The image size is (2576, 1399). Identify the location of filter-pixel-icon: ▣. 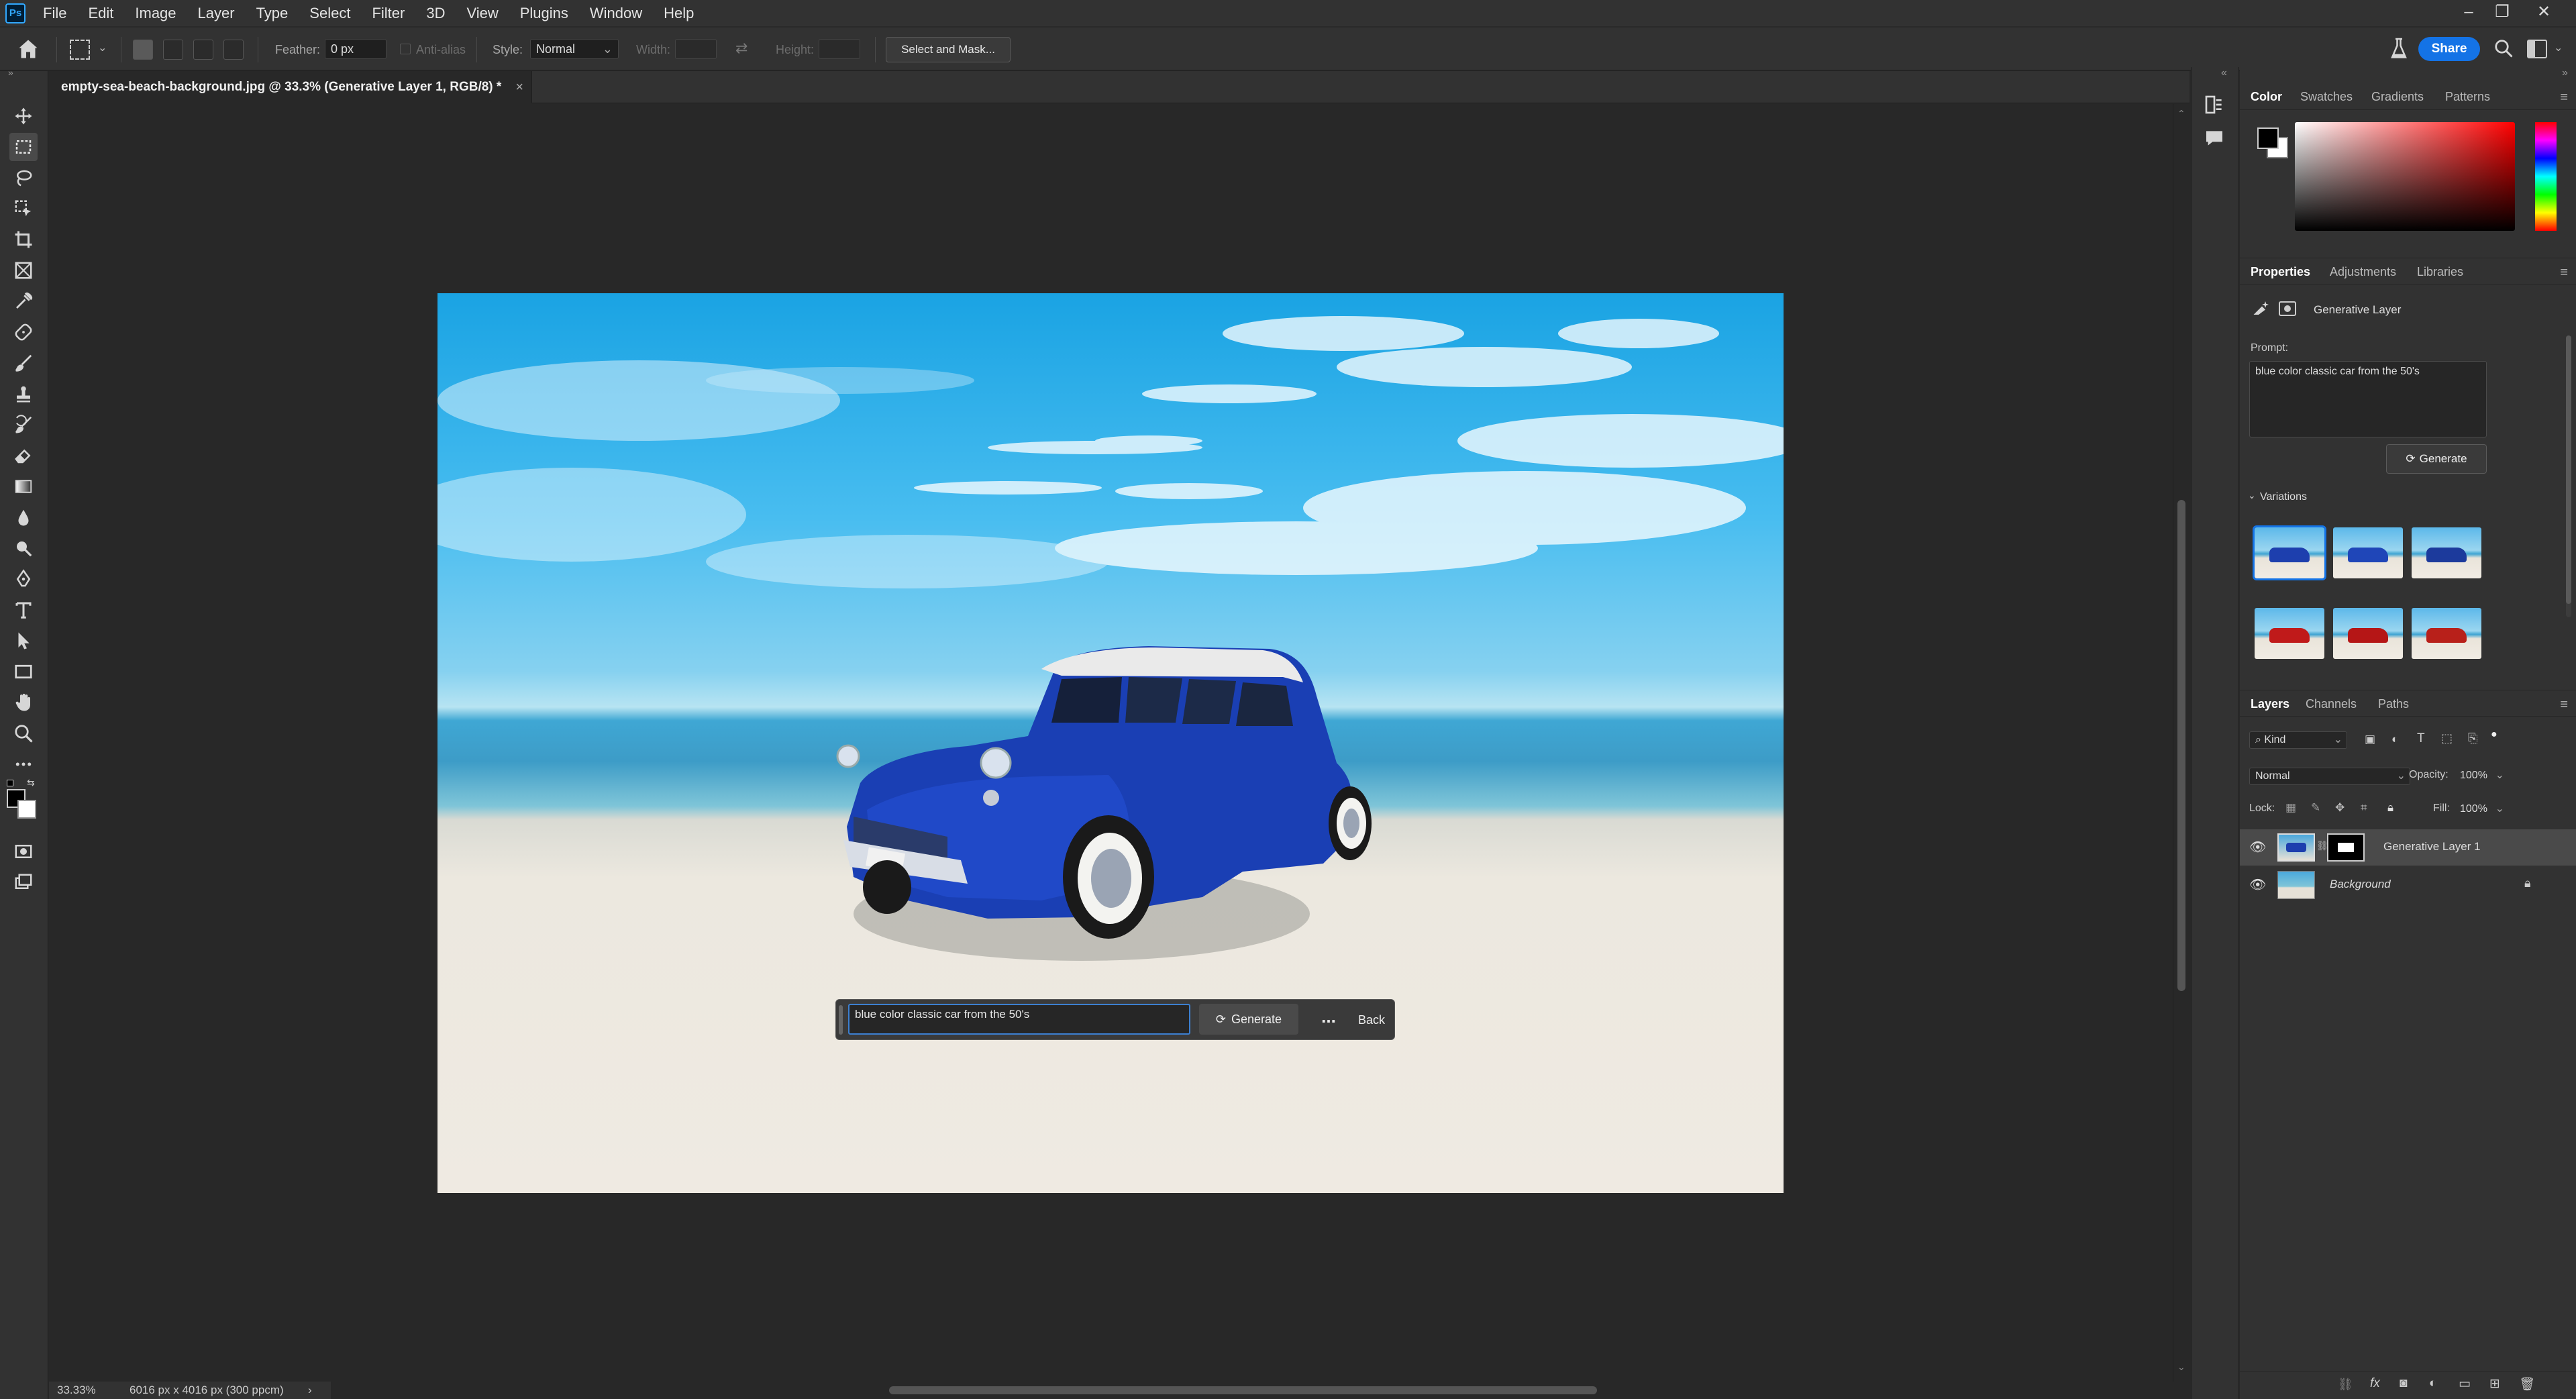
(2370, 739).